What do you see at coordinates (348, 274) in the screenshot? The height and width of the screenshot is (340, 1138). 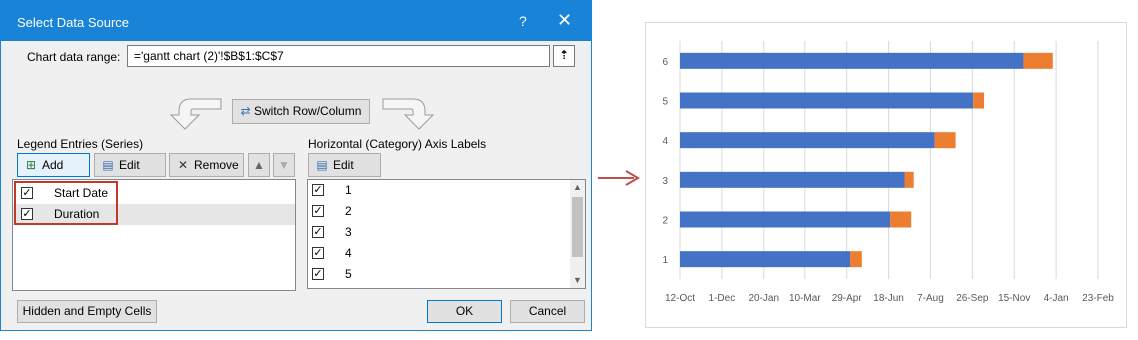 I see `category-label: 5` at bounding box center [348, 274].